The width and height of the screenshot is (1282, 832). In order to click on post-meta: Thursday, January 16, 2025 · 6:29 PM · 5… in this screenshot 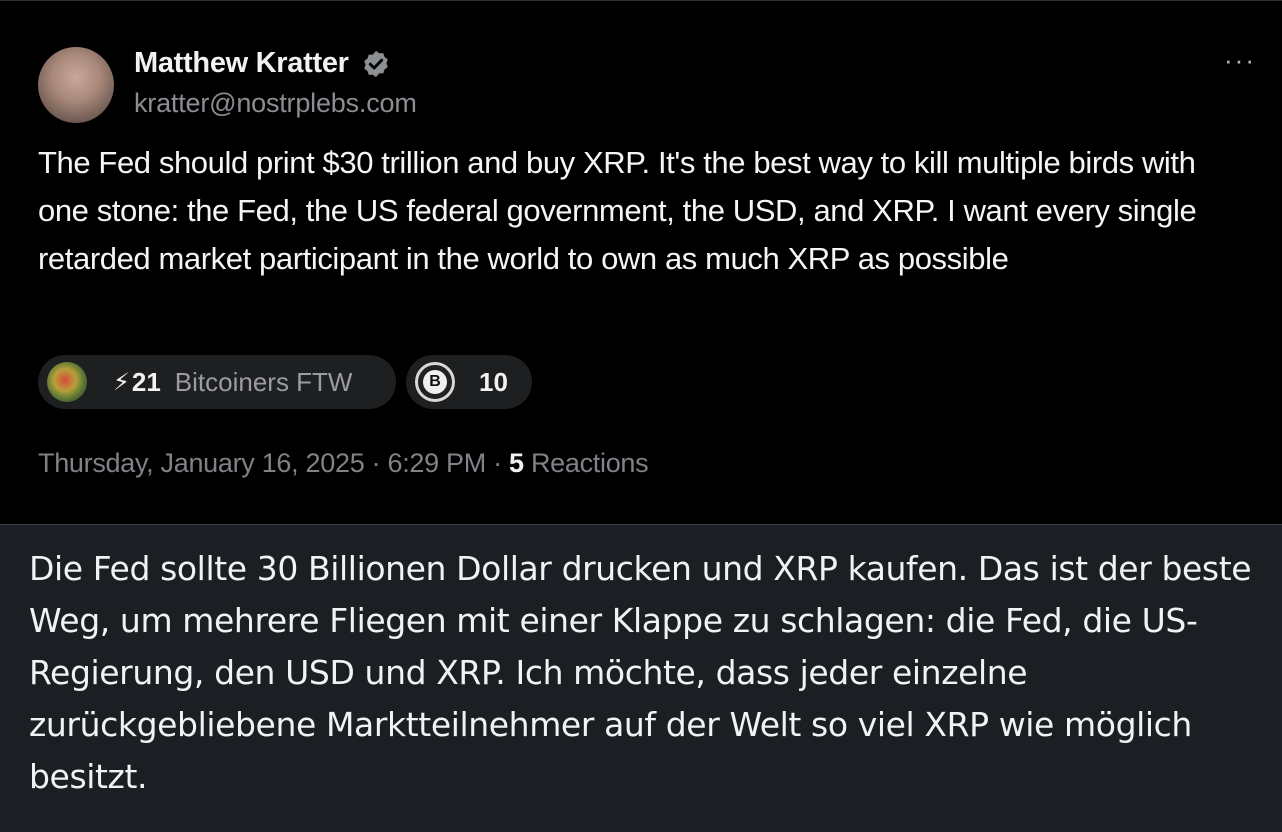, I will do `click(343, 463)`.